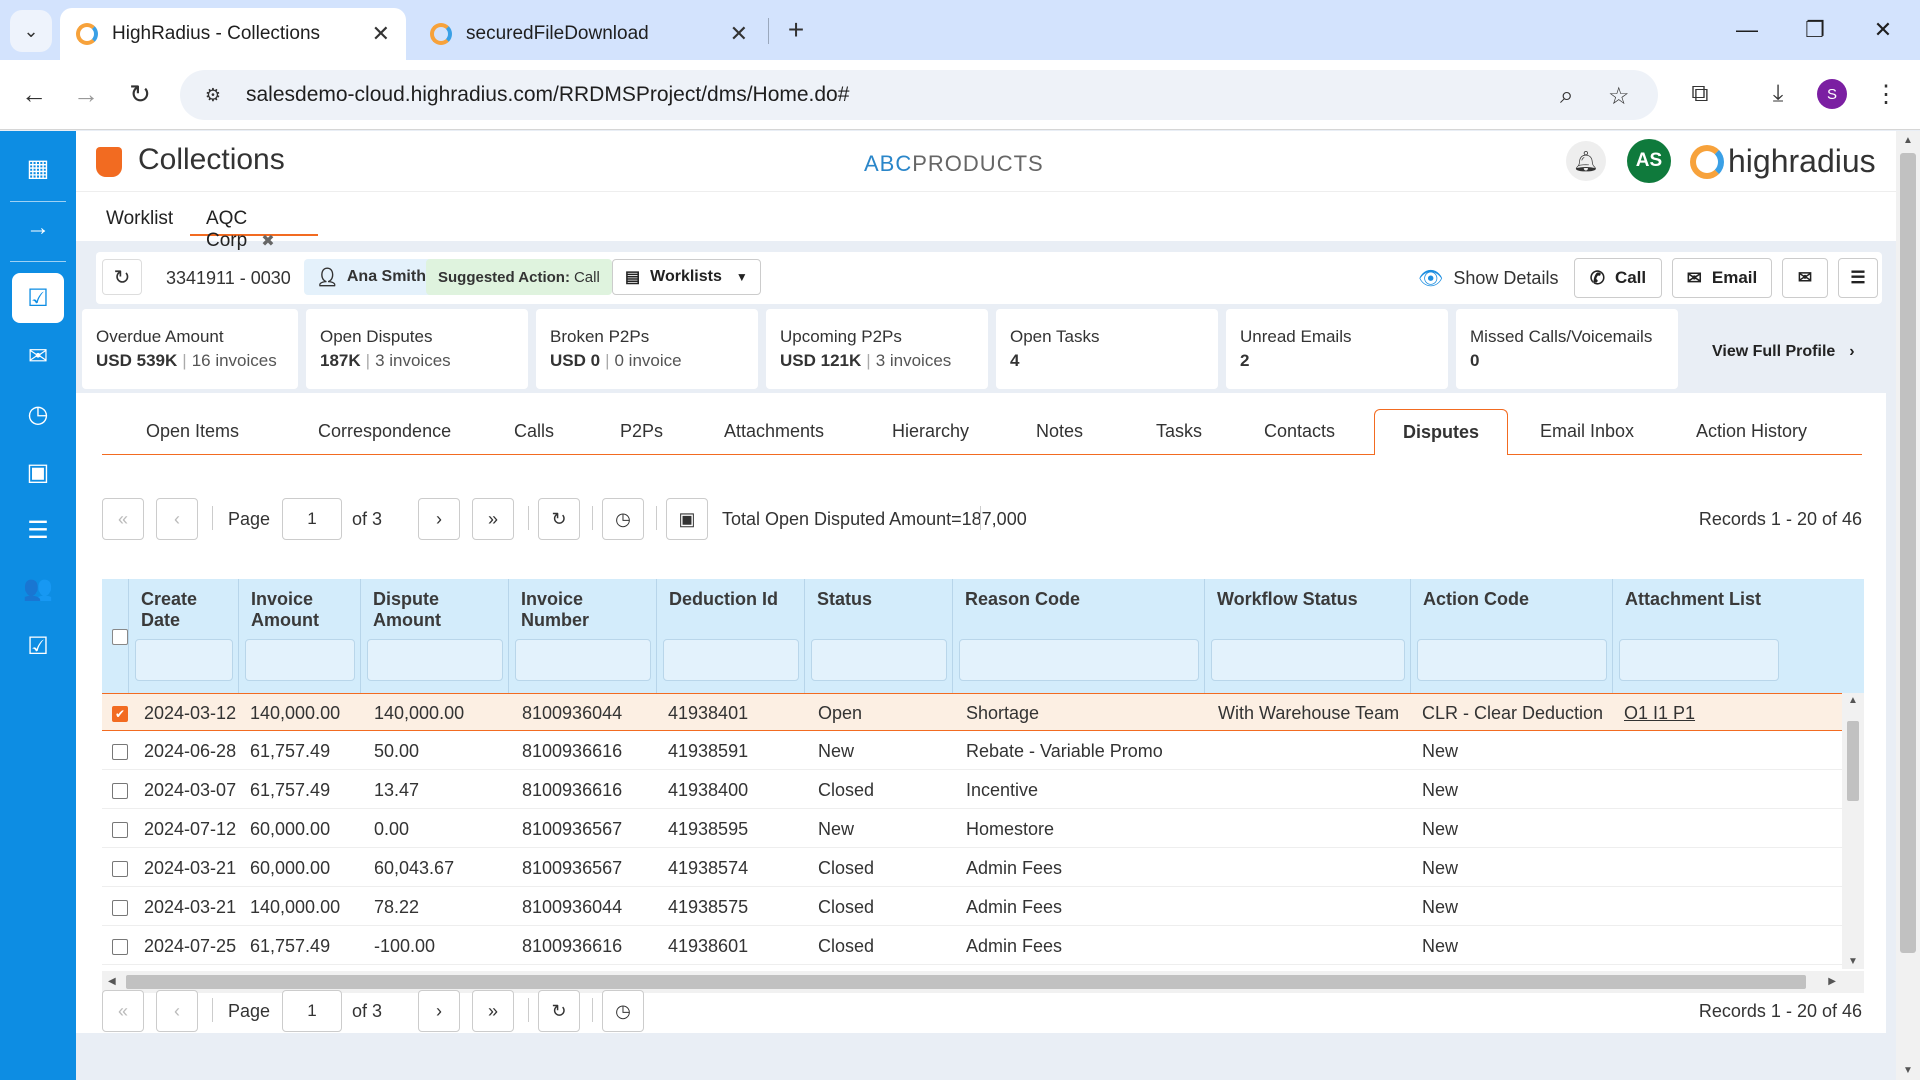 The width and height of the screenshot is (1920, 1080). Describe the element at coordinates (1618, 278) in the screenshot. I see `call-button: ✆ Call` at that location.